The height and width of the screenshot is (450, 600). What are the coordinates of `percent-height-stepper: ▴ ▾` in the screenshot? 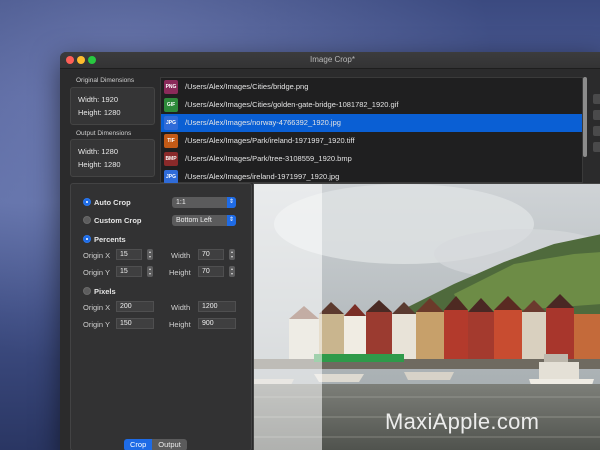 It's located at (232, 271).